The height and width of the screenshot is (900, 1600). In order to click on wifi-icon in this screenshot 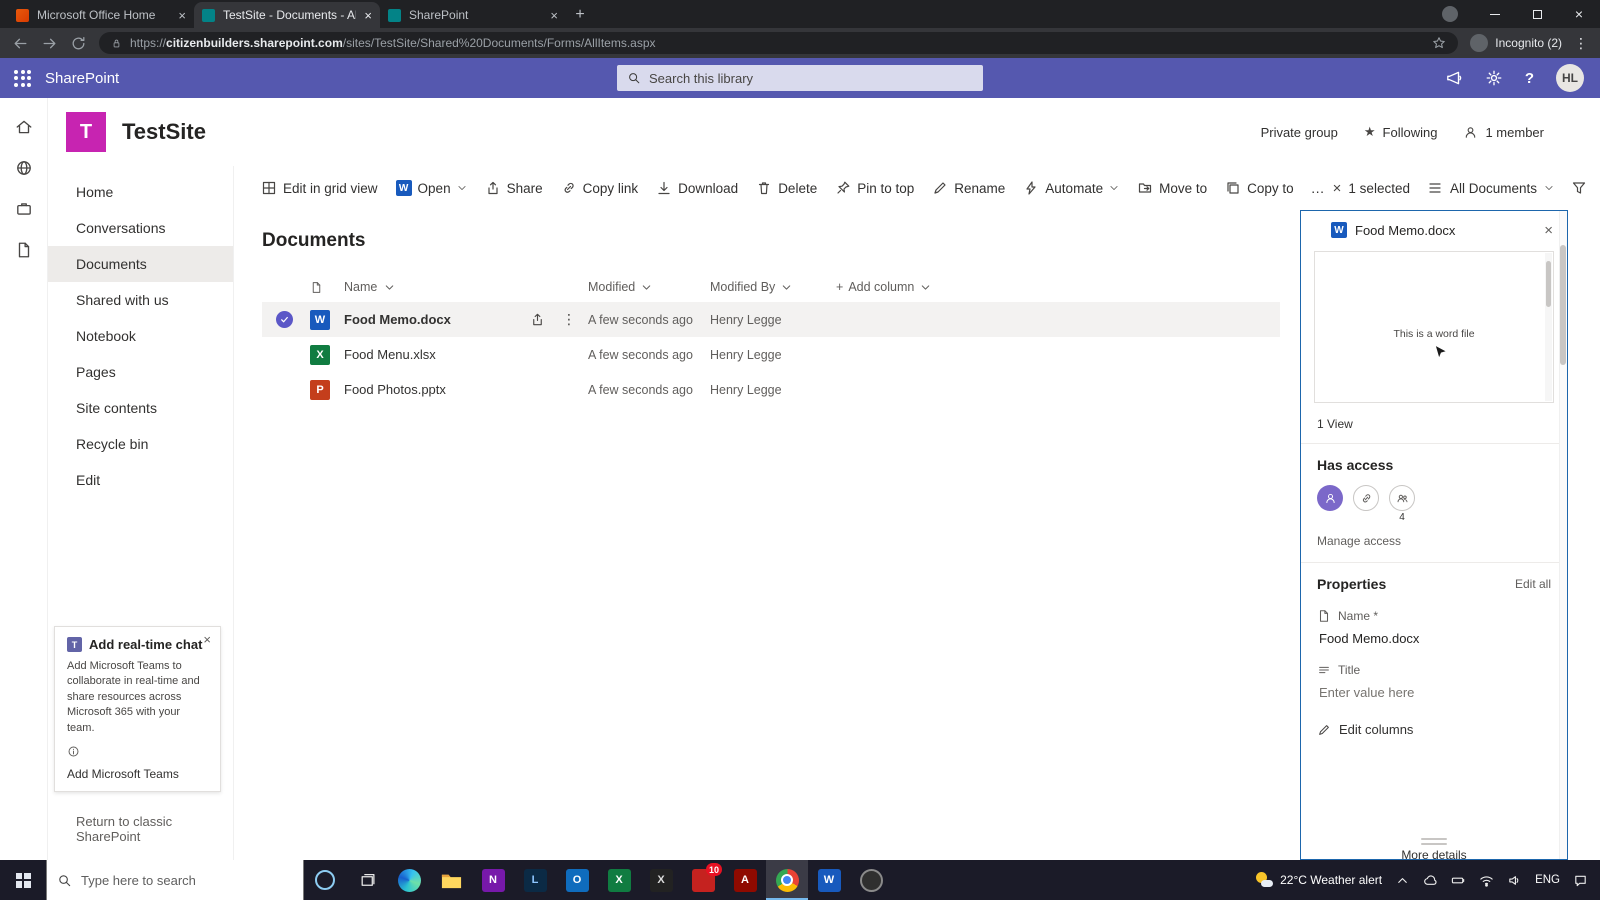, I will do `click(1486, 880)`.